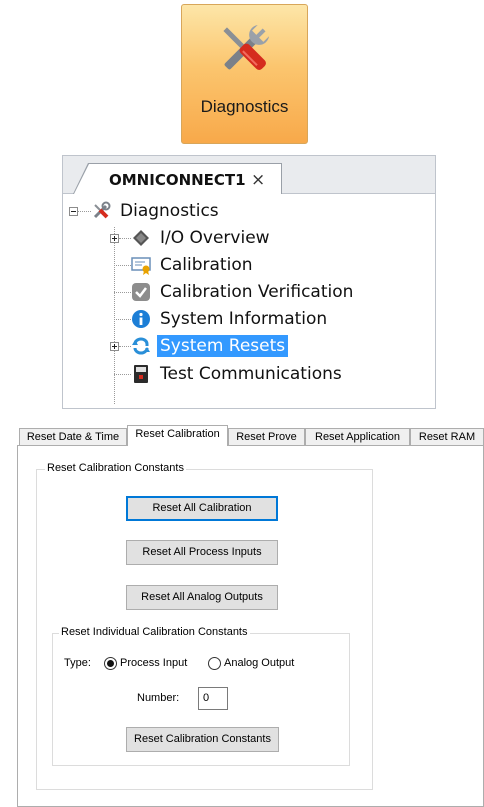 This screenshot has height=807, width=484. I want to click on tree-expand-toggle-io-overview, so click(114, 238).